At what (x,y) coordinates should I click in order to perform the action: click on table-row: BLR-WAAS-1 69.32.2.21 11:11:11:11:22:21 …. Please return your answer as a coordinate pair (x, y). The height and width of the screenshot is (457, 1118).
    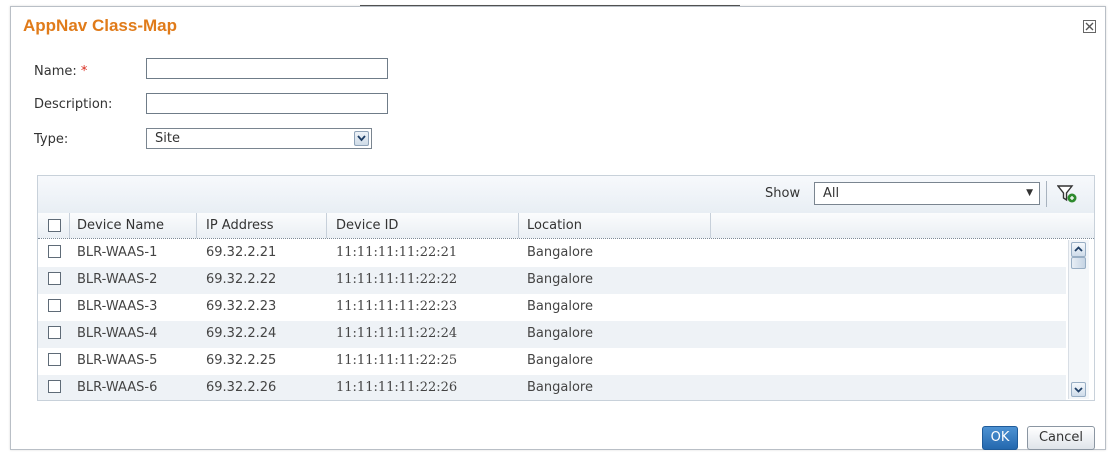
    Looking at the image, I should click on (552, 253).